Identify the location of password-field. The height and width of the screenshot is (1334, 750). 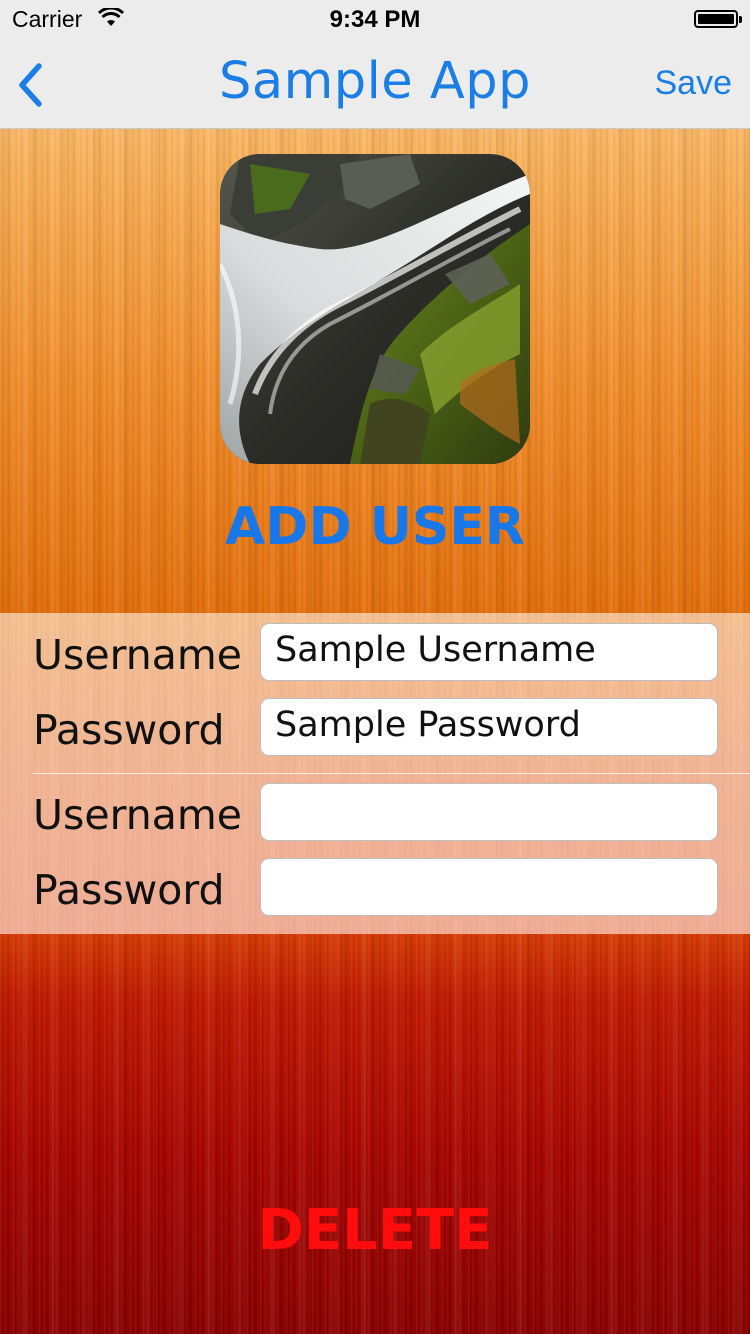
(489, 887).